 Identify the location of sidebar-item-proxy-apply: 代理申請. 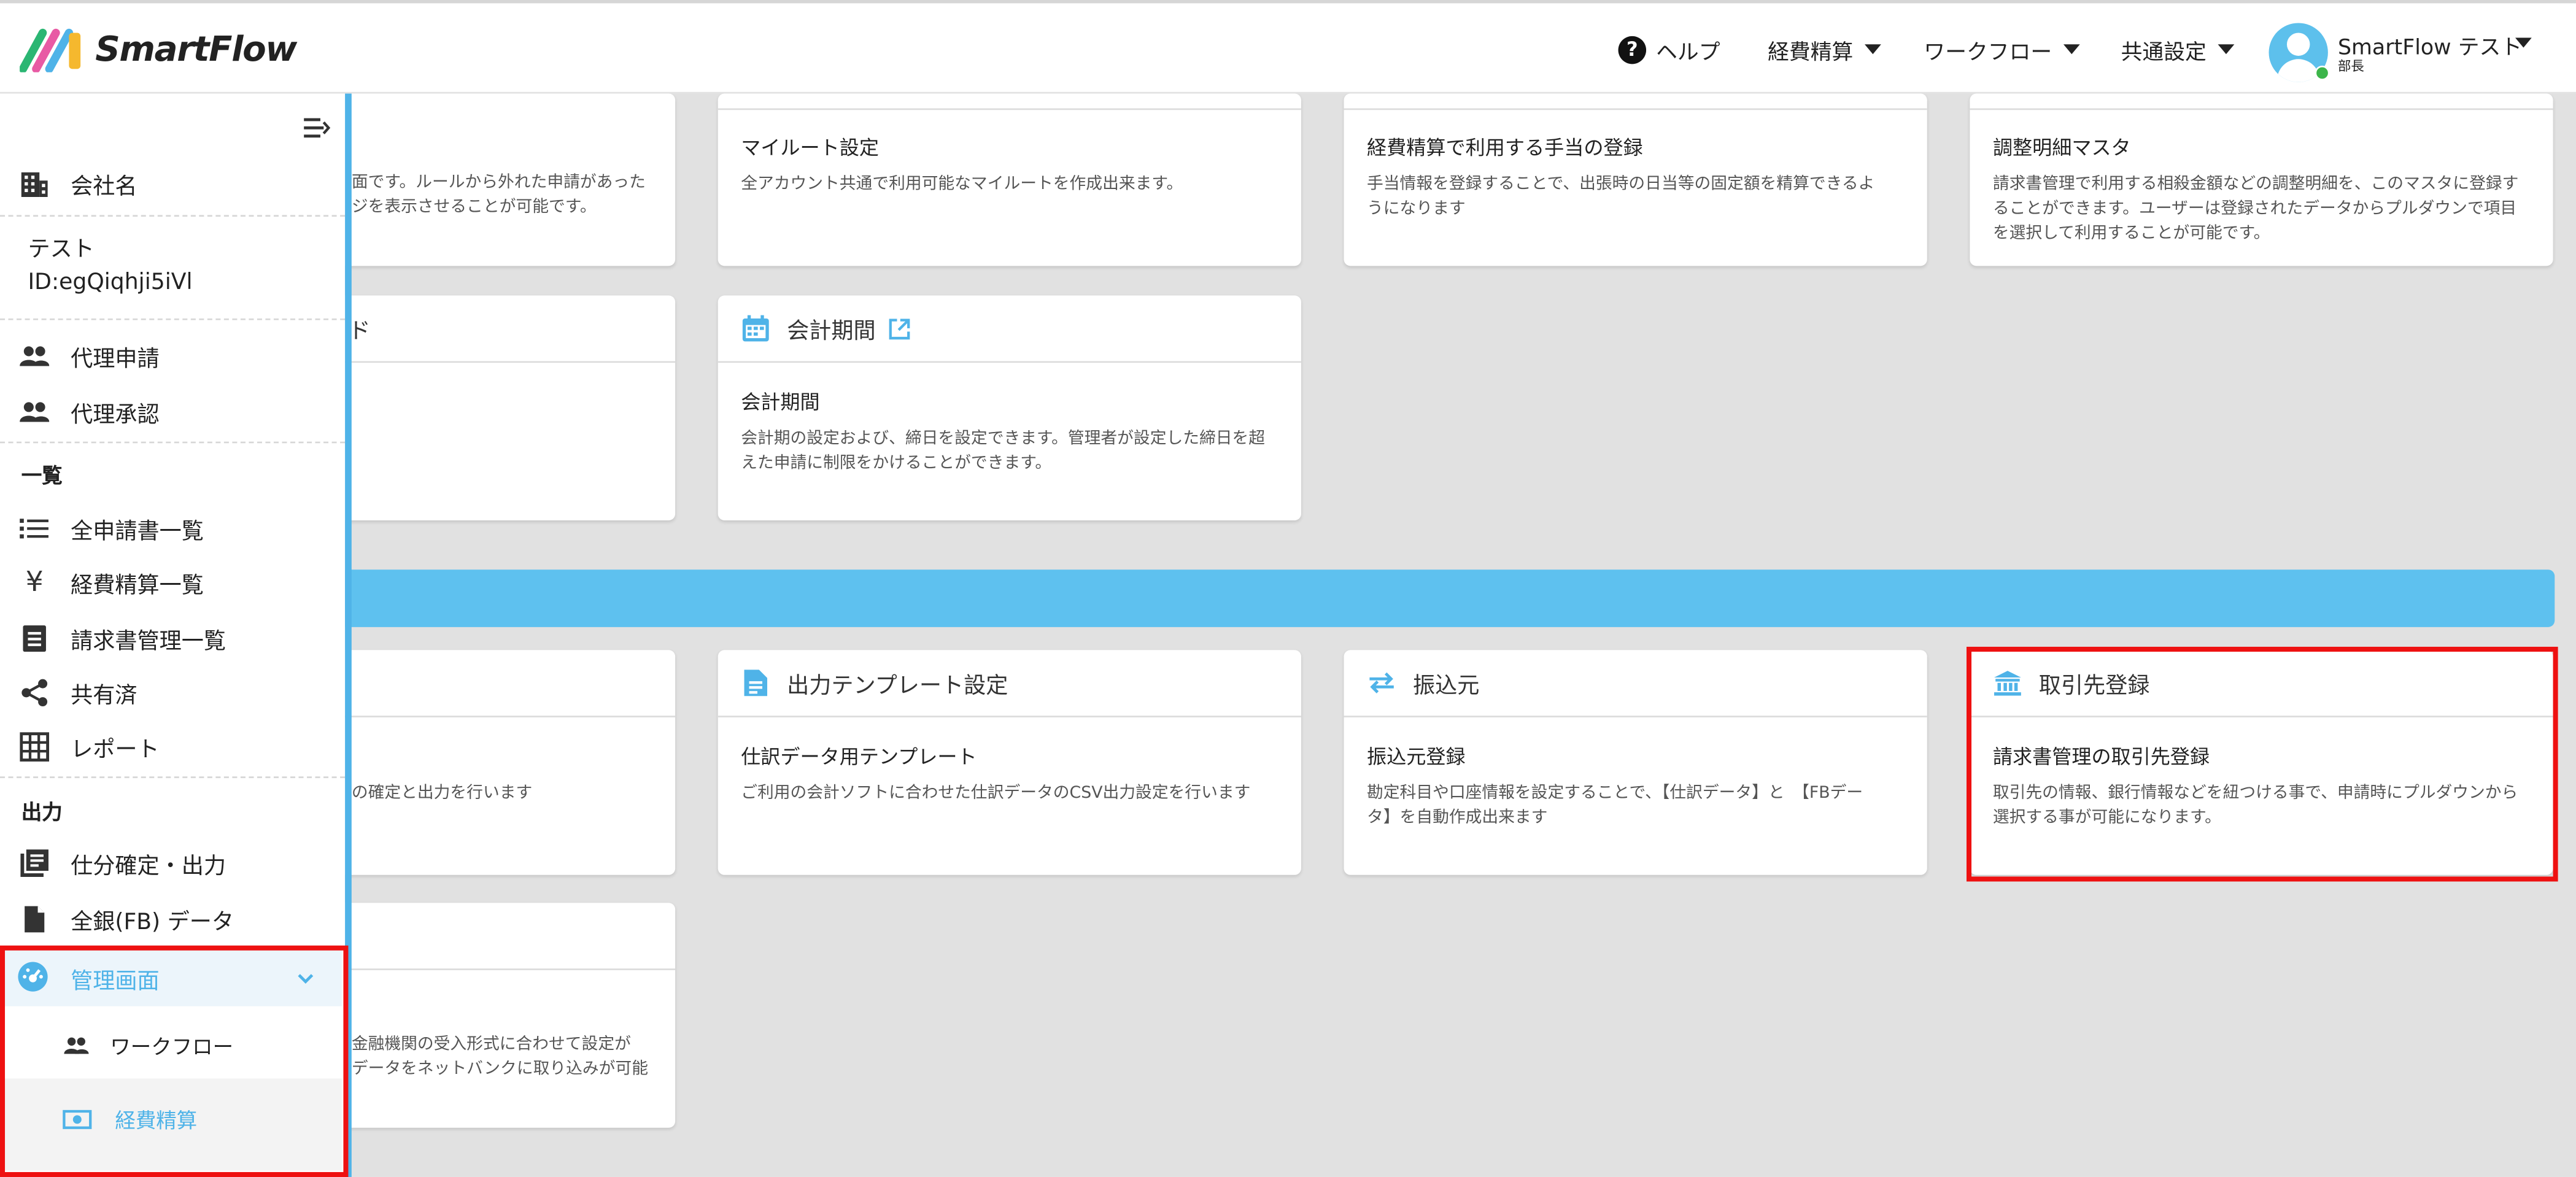
(172, 355).